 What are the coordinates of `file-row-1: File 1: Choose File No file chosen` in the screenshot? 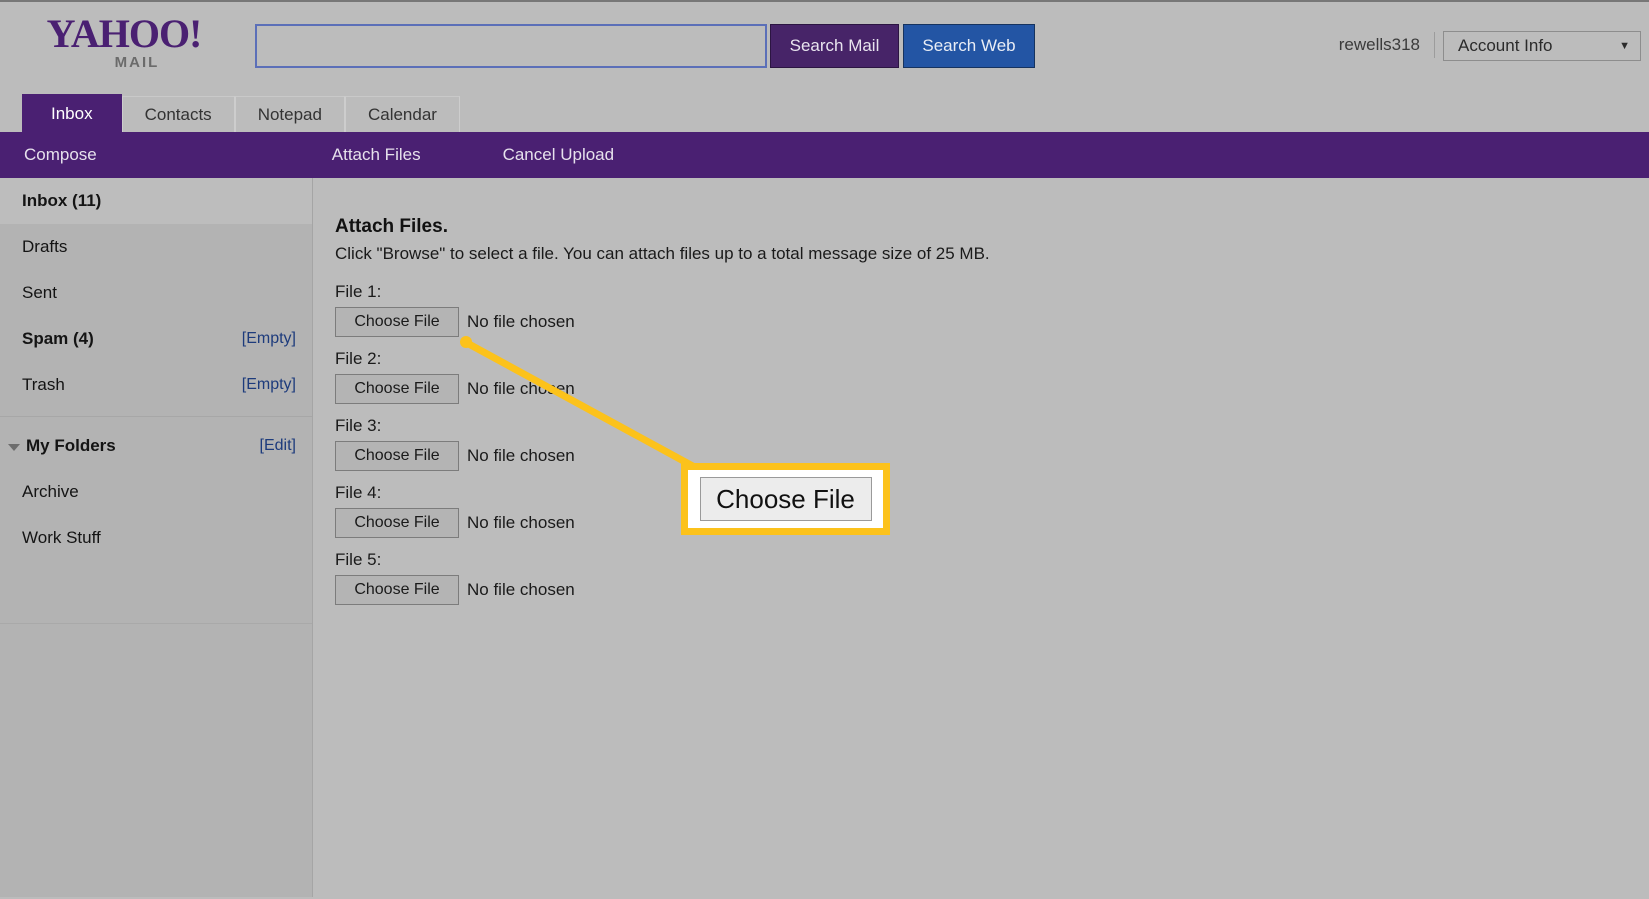 It's located at (992, 309).